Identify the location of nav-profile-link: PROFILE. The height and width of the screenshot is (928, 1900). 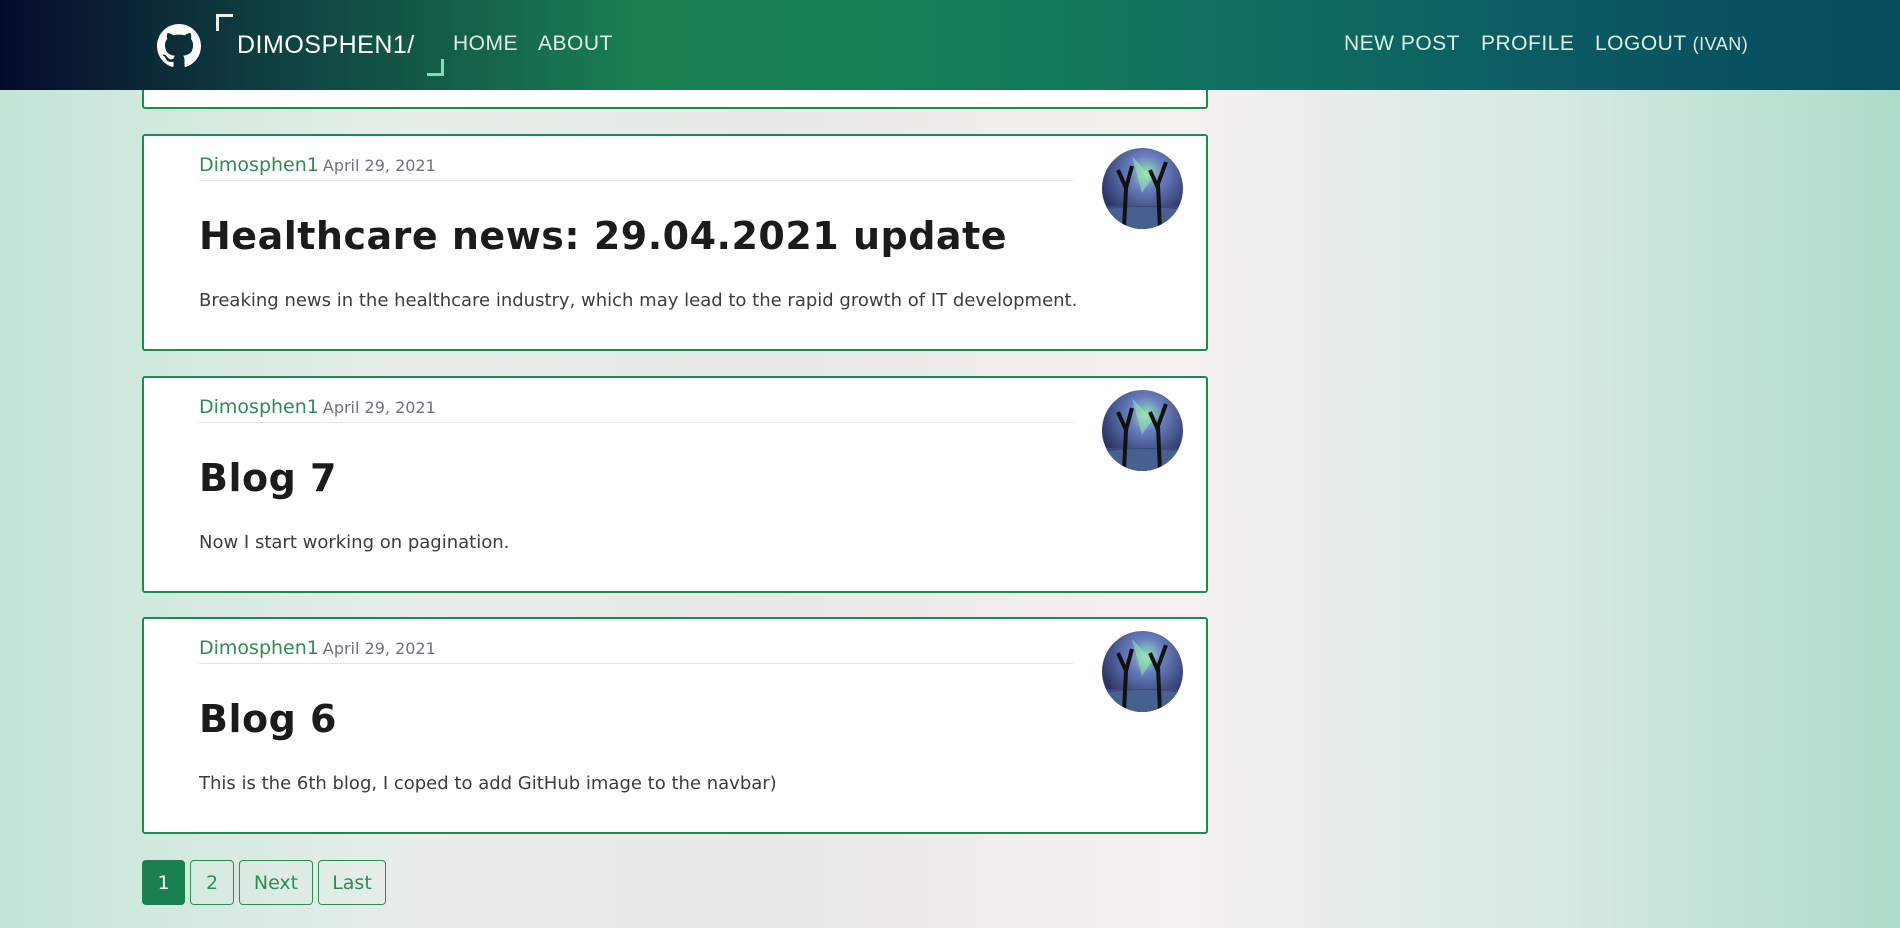
(1527, 44).